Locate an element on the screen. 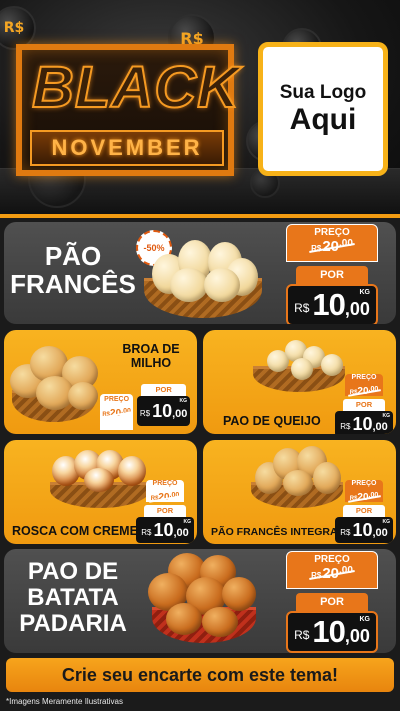 The image size is (400, 711). product-title: PÃO FRANCÊS is located at coordinates (73, 270).